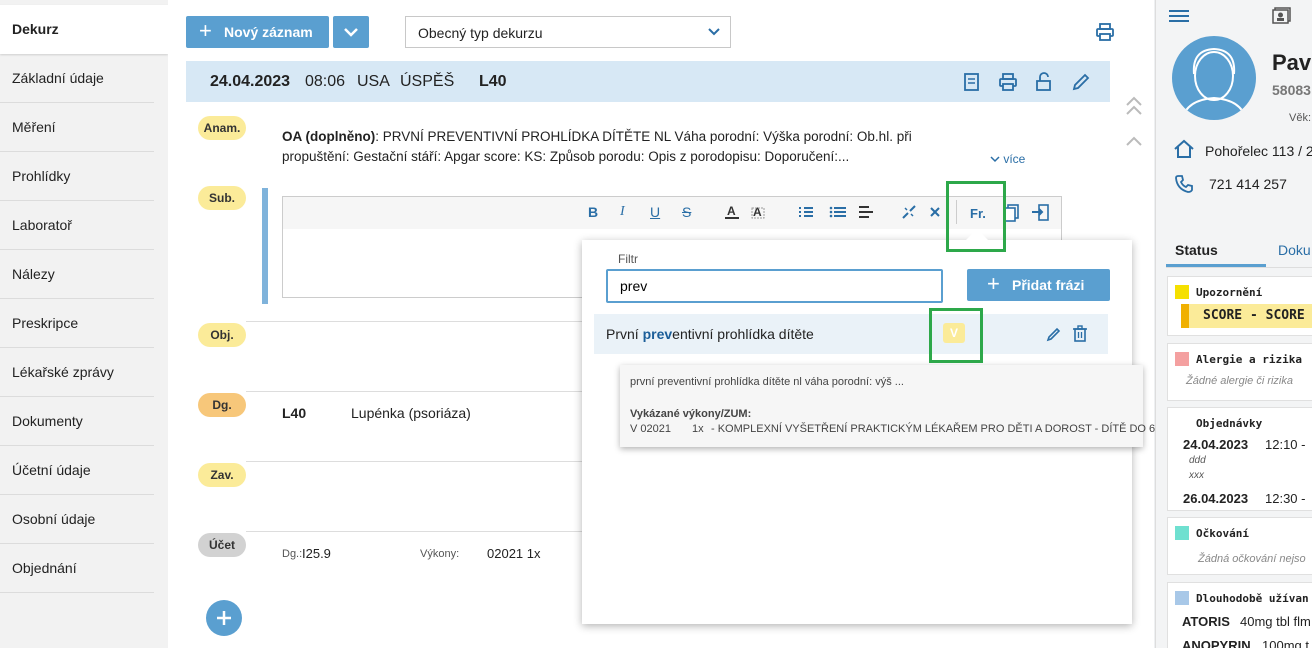 Image resolution: width=1312 pixels, height=648 pixels. Describe the element at coordinates (1291, 90) in the screenshot. I see `patient-birth-number: 58083` at that location.